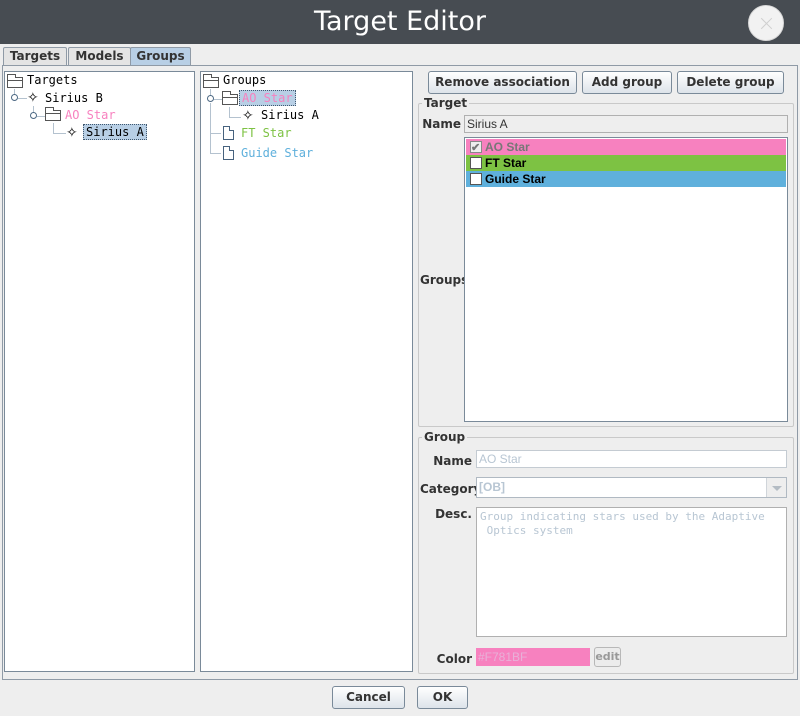 This screenshot has width=800, height=716. I want to click on group-checkbox-guide-star, so click(476, 179).